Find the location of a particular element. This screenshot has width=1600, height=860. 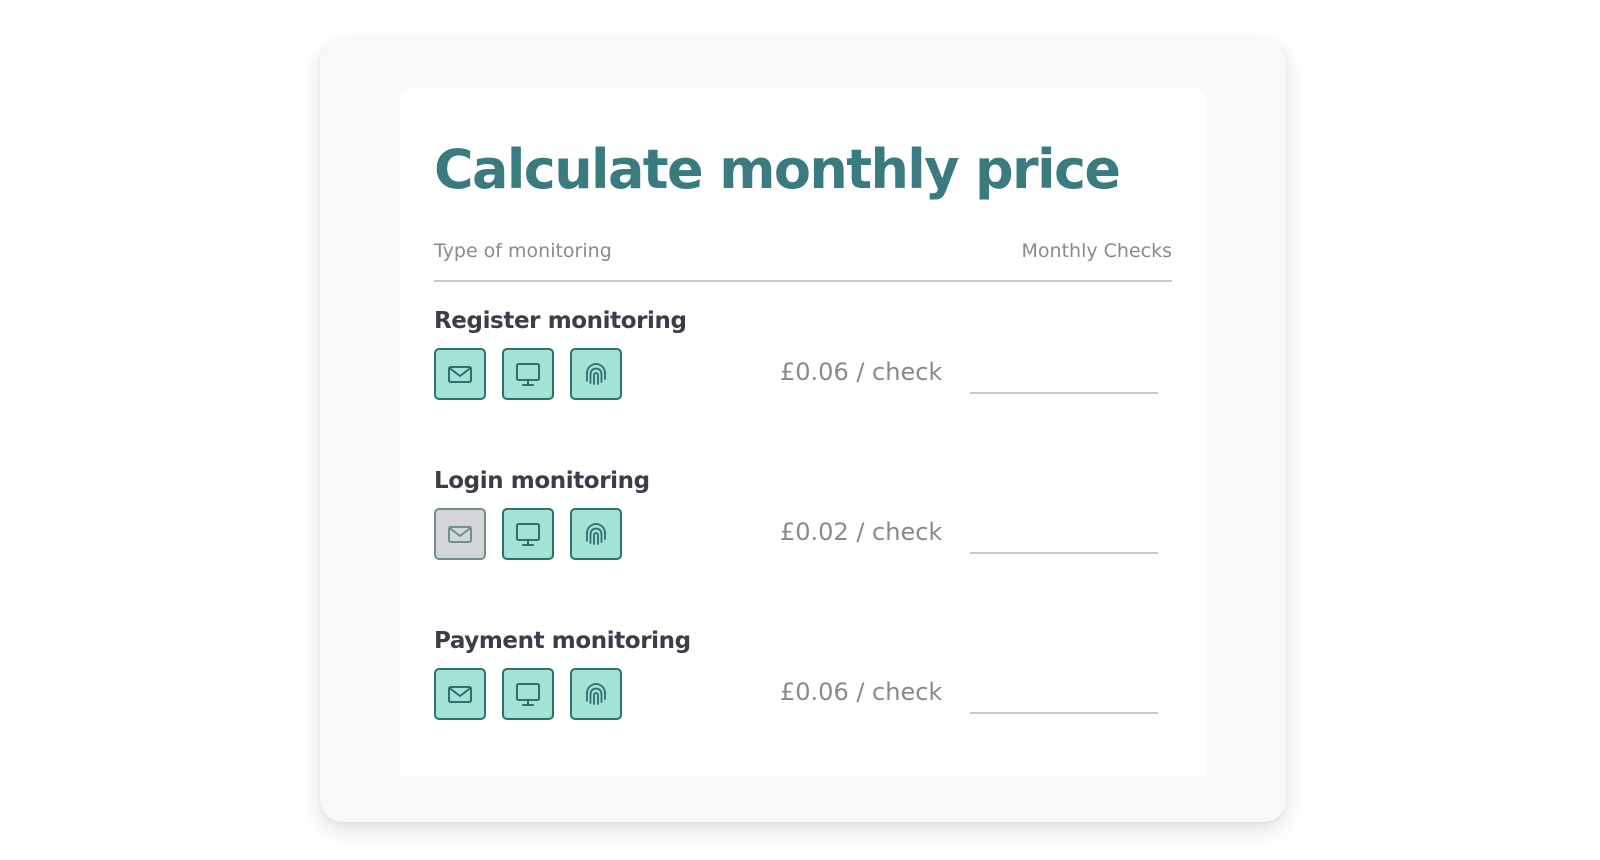

price-per-check: £0.02 / check is located at coordinates (861, 532).